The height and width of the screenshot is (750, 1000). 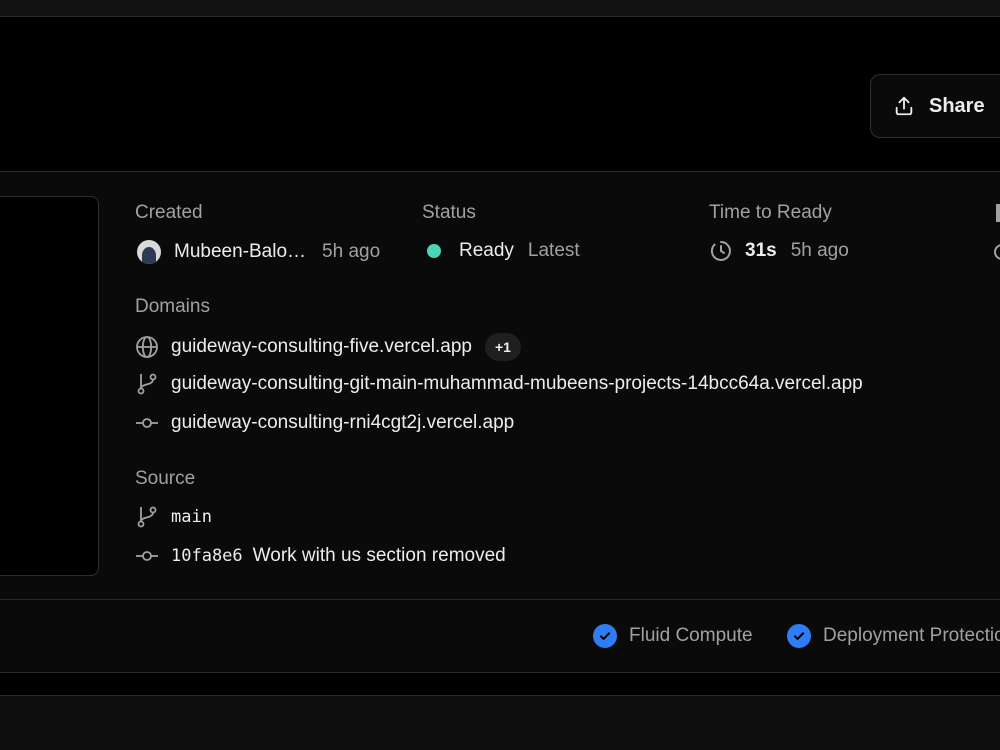 I want to click on source-commit-row: 10fa8e6 Work with us section removed, so click(x=320, y=556).